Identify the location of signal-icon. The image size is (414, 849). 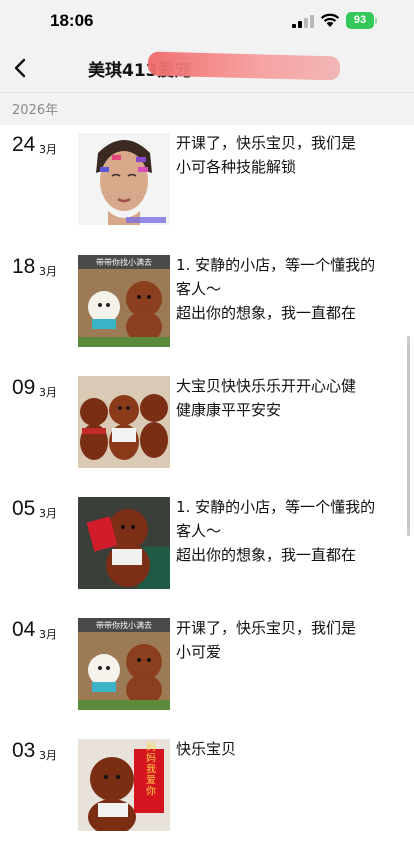
(303, 21).